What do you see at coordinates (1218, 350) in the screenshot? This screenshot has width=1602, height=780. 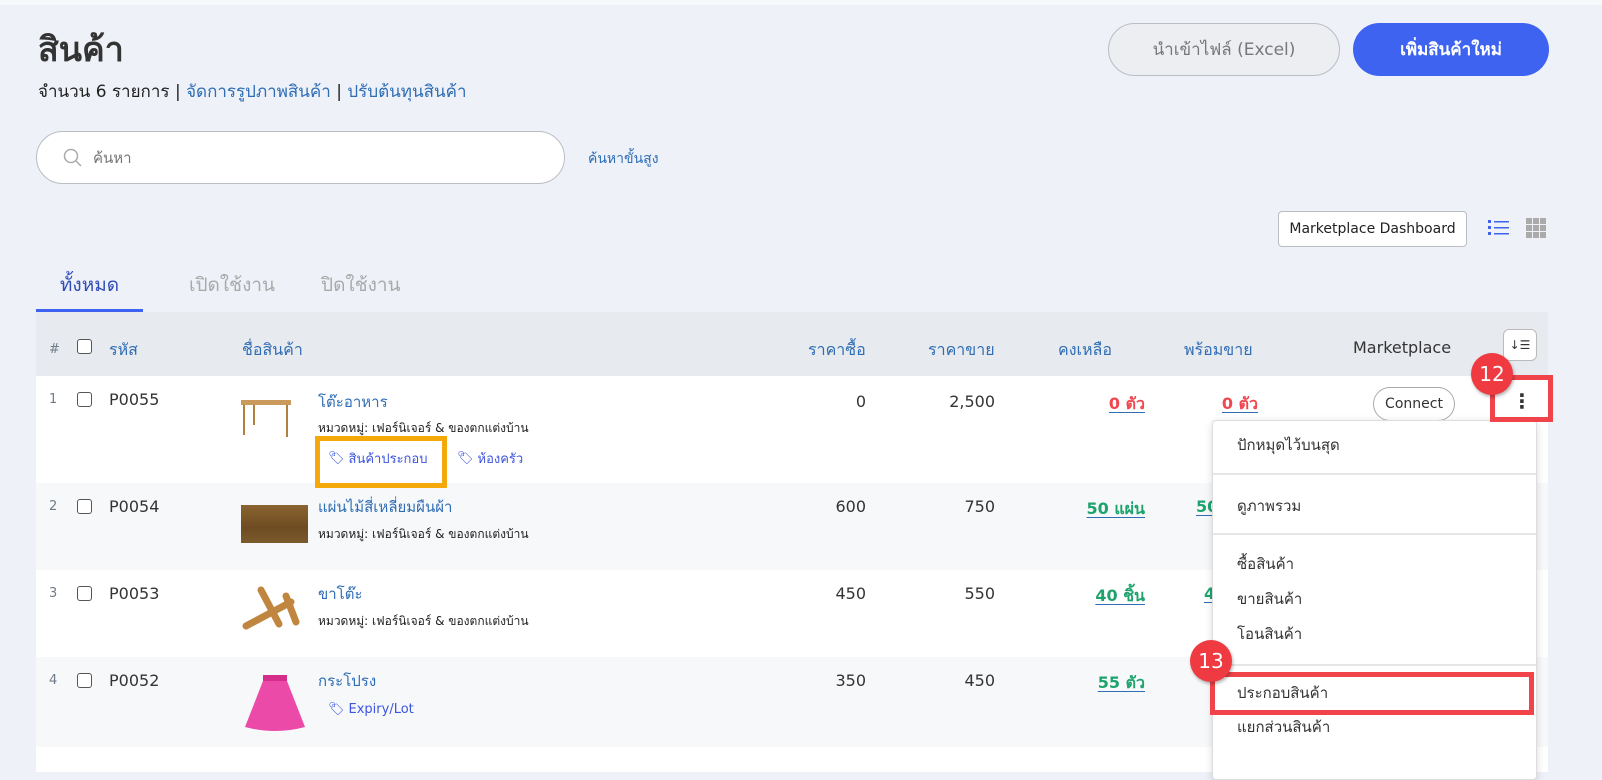 I see `col-ready: พร้อมขาย` at bounding box center [1218, 350].